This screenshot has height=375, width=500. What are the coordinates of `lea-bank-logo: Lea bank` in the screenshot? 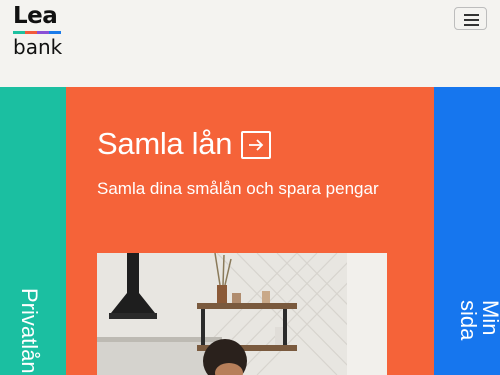 It's located at (39, 31).